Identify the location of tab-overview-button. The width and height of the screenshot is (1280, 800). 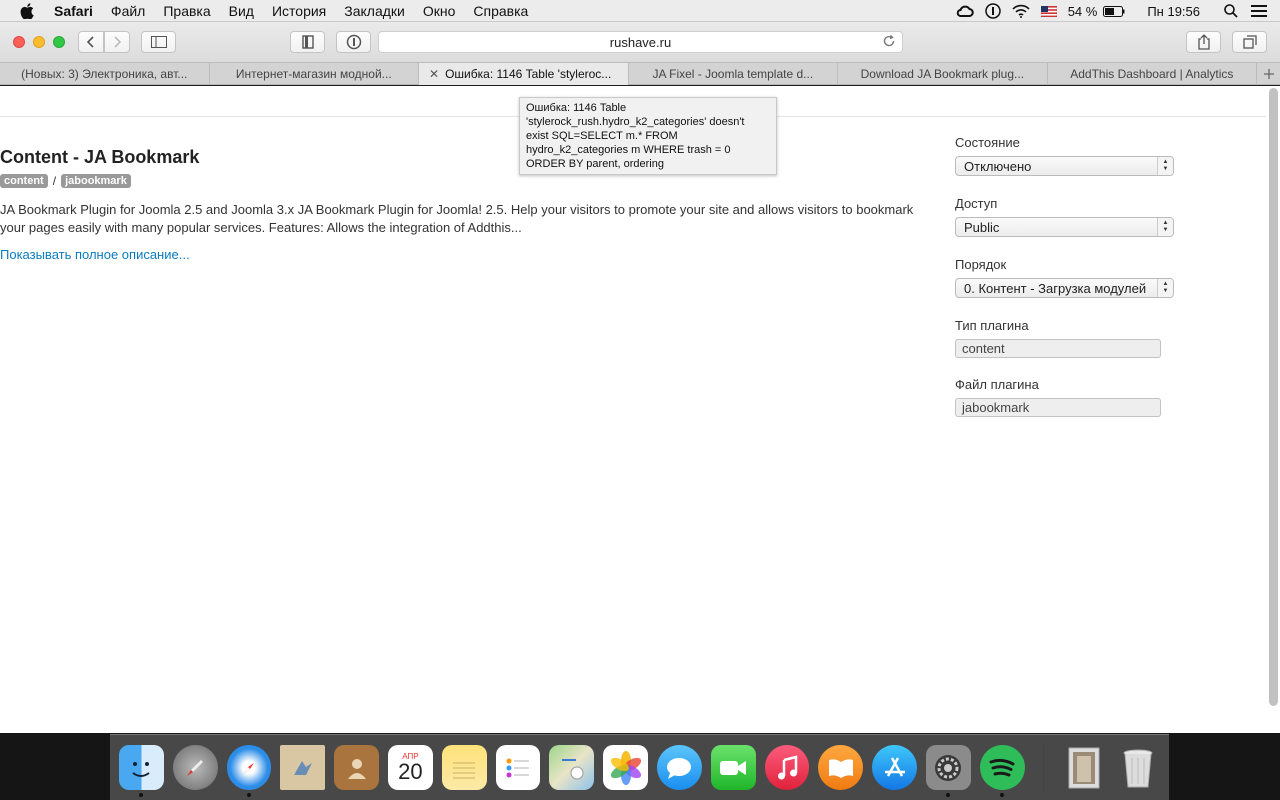
(1249, 42).